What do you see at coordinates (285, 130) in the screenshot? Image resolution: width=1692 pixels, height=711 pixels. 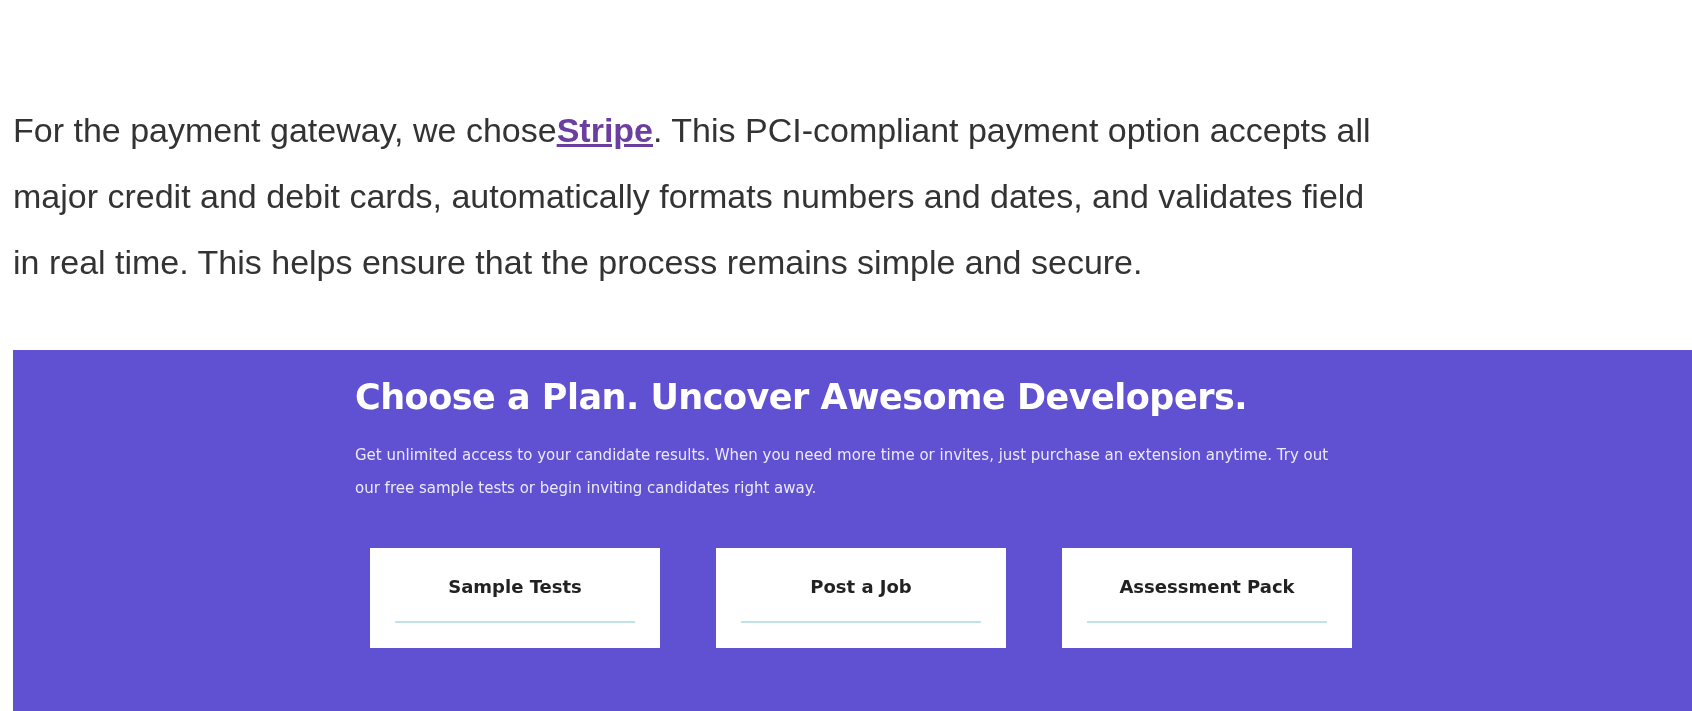 I see `paragraph-text: For the payment gateway, we chose` at bounding box center [285, 130].